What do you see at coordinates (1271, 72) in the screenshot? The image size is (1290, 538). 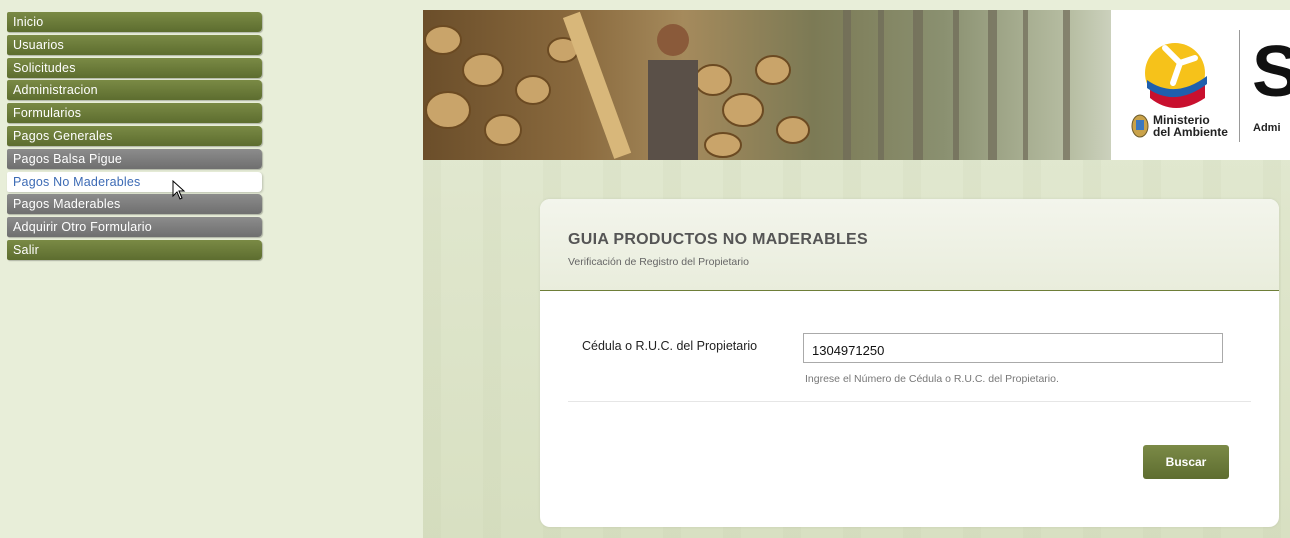 I see `partner-logo-letter: S` at bounding box center [1271, 72].